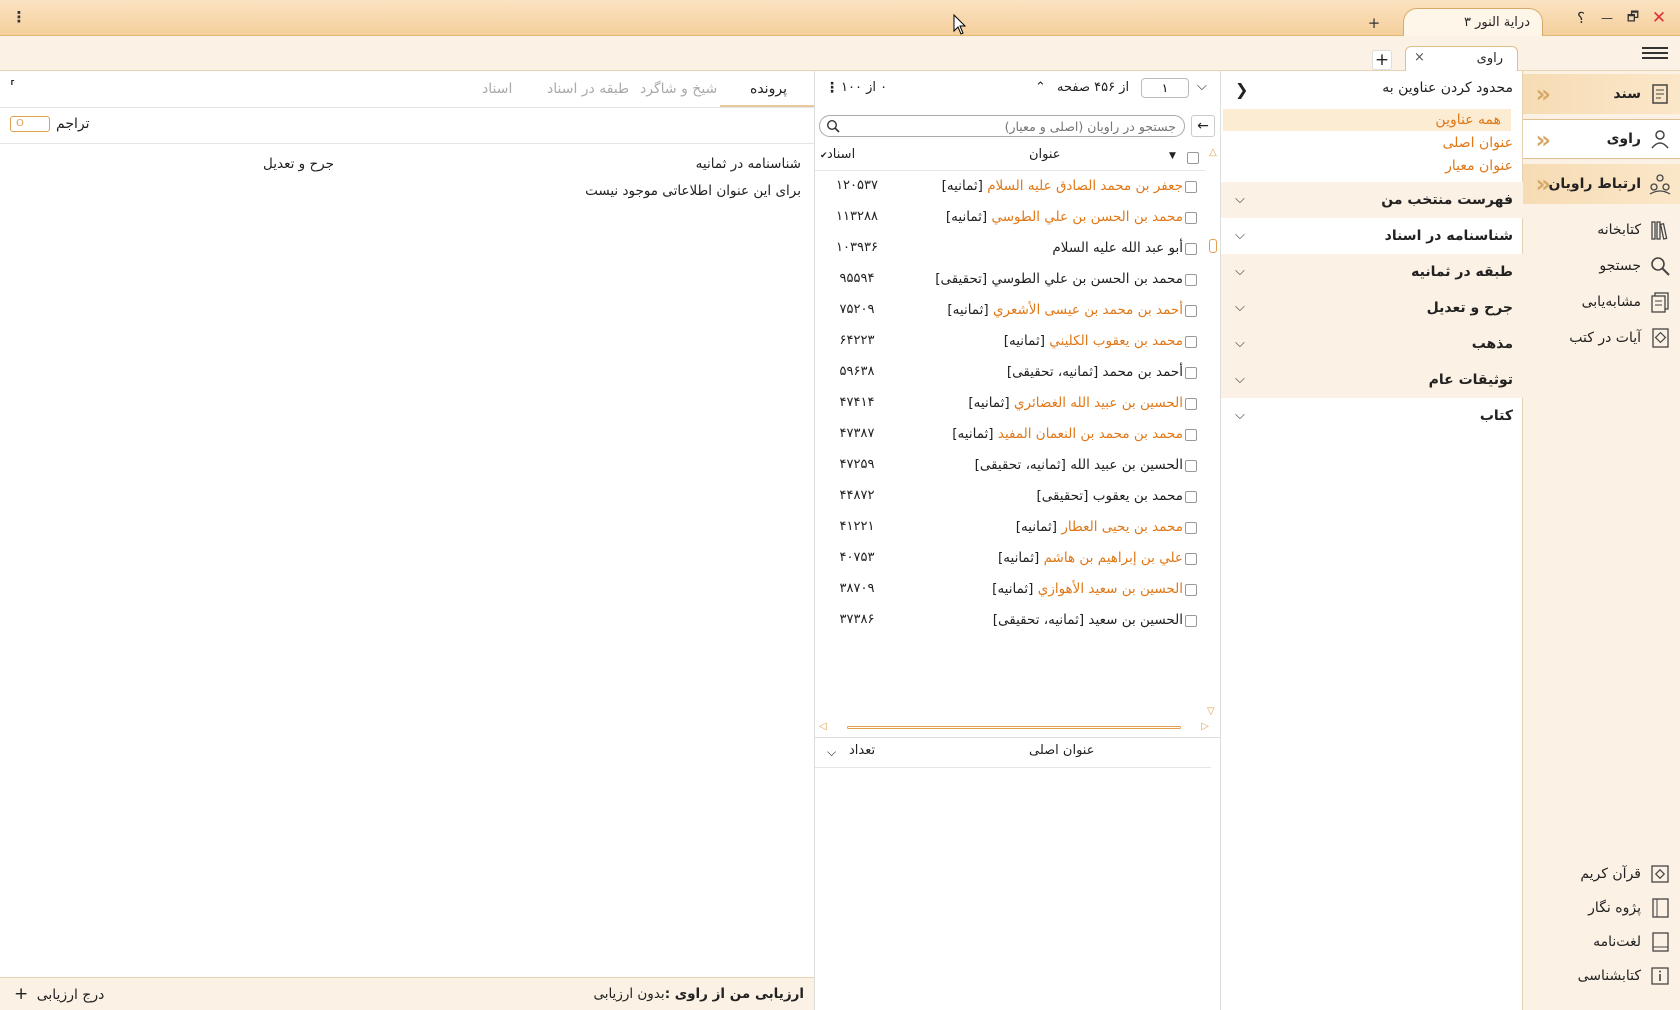 This screenshot has width=1680, height=1010. What do you see at coordinates (1024, 341) in the screenshot?
I see `item-tag: [ثمانیه]` at bounding box center [1024, 341].